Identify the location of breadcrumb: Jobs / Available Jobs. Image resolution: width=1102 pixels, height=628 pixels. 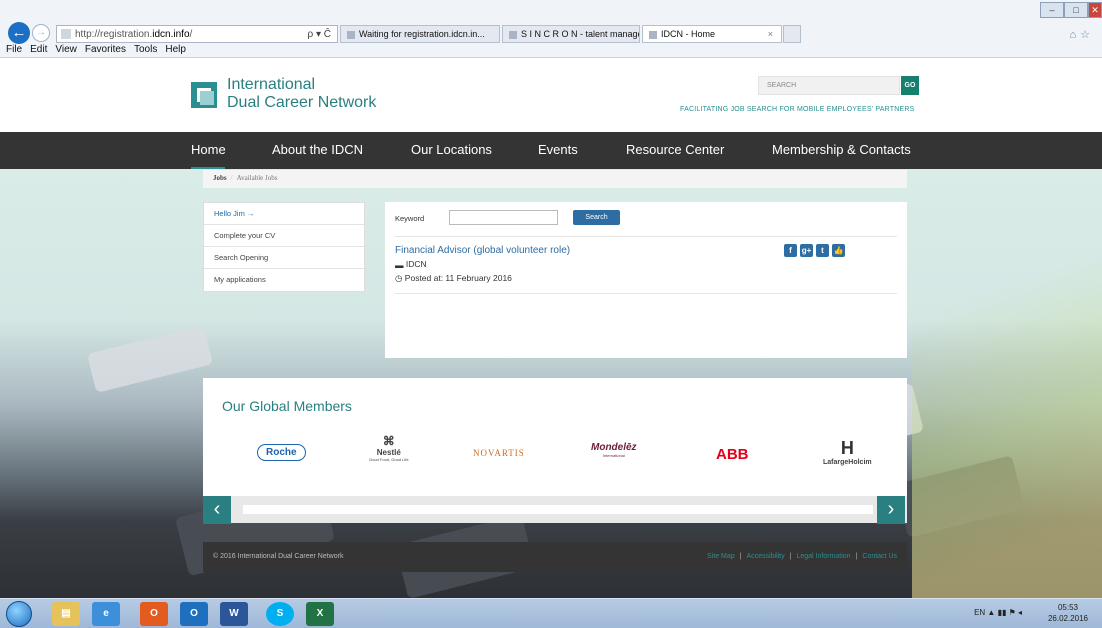
(555, 179).